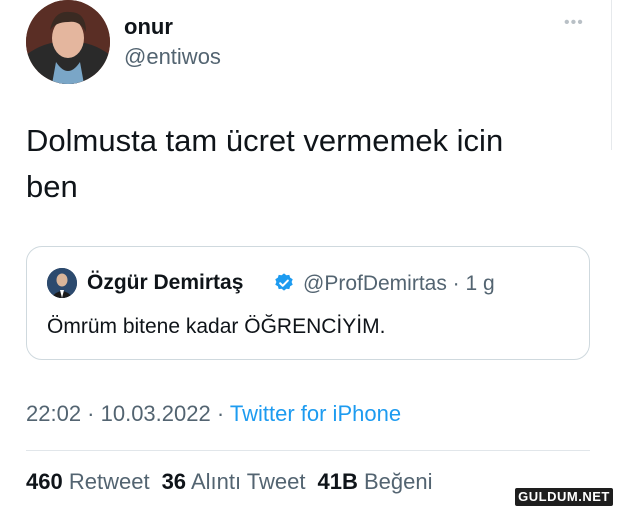 The width and height of the screenshot is (617, 507). I want to click on tweet-meta: 22:02 · 10.03.2022 · Twitter for iPhone, so click(213, 414).